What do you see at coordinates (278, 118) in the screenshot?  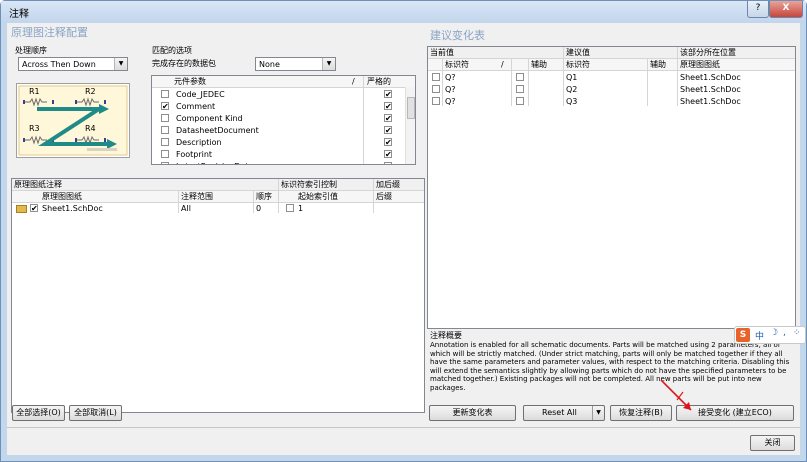 I see `parameter-row: Component Kind ✔` at bounding box center [278, 118].